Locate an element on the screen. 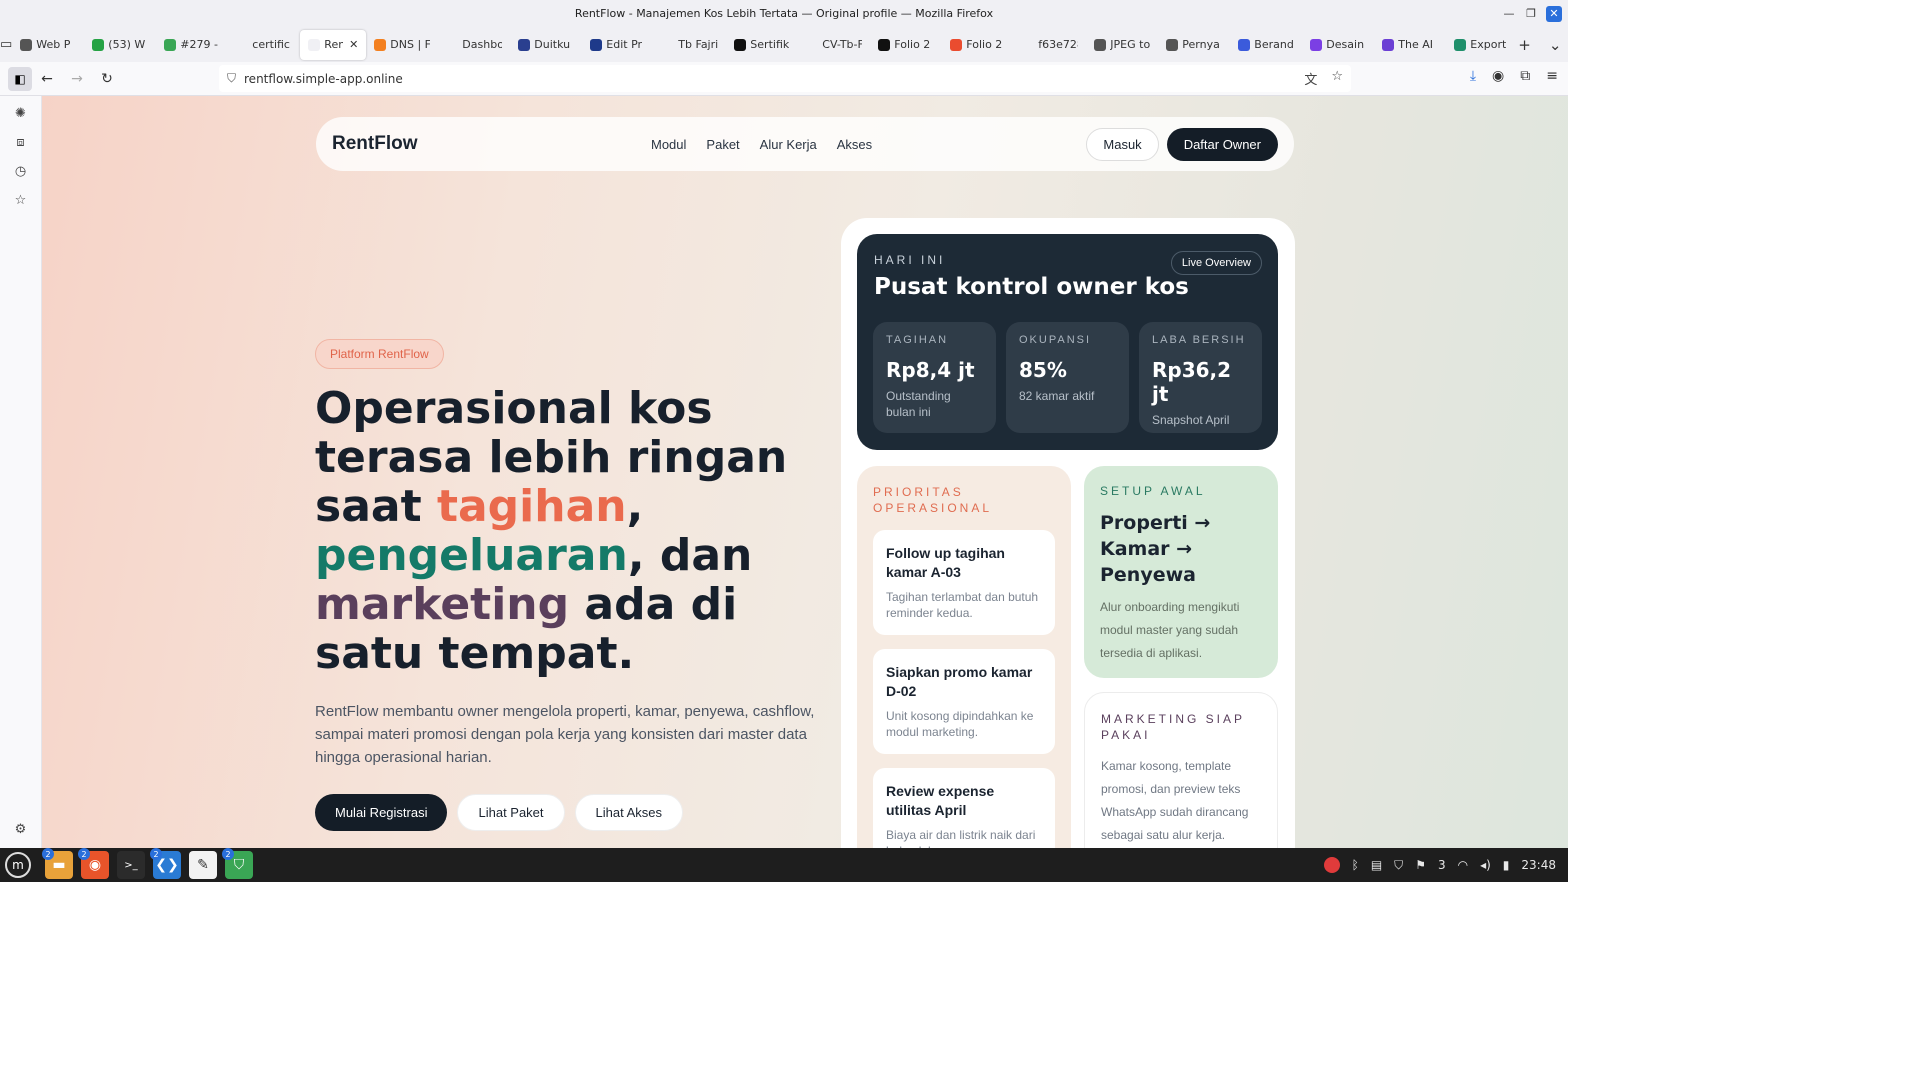 The height and width of the screenshot is (1080, 1920). nav-link-akses: Akses is located at coordinates (854, 144).